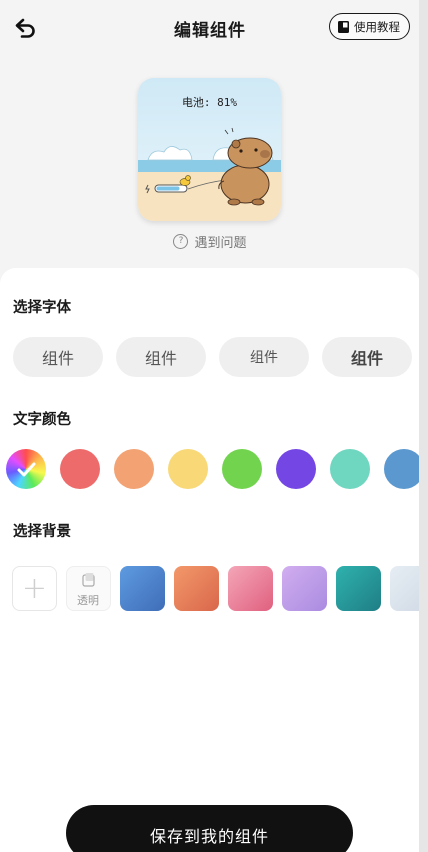  I want to click on checkmark-icon, so click(26, 469).